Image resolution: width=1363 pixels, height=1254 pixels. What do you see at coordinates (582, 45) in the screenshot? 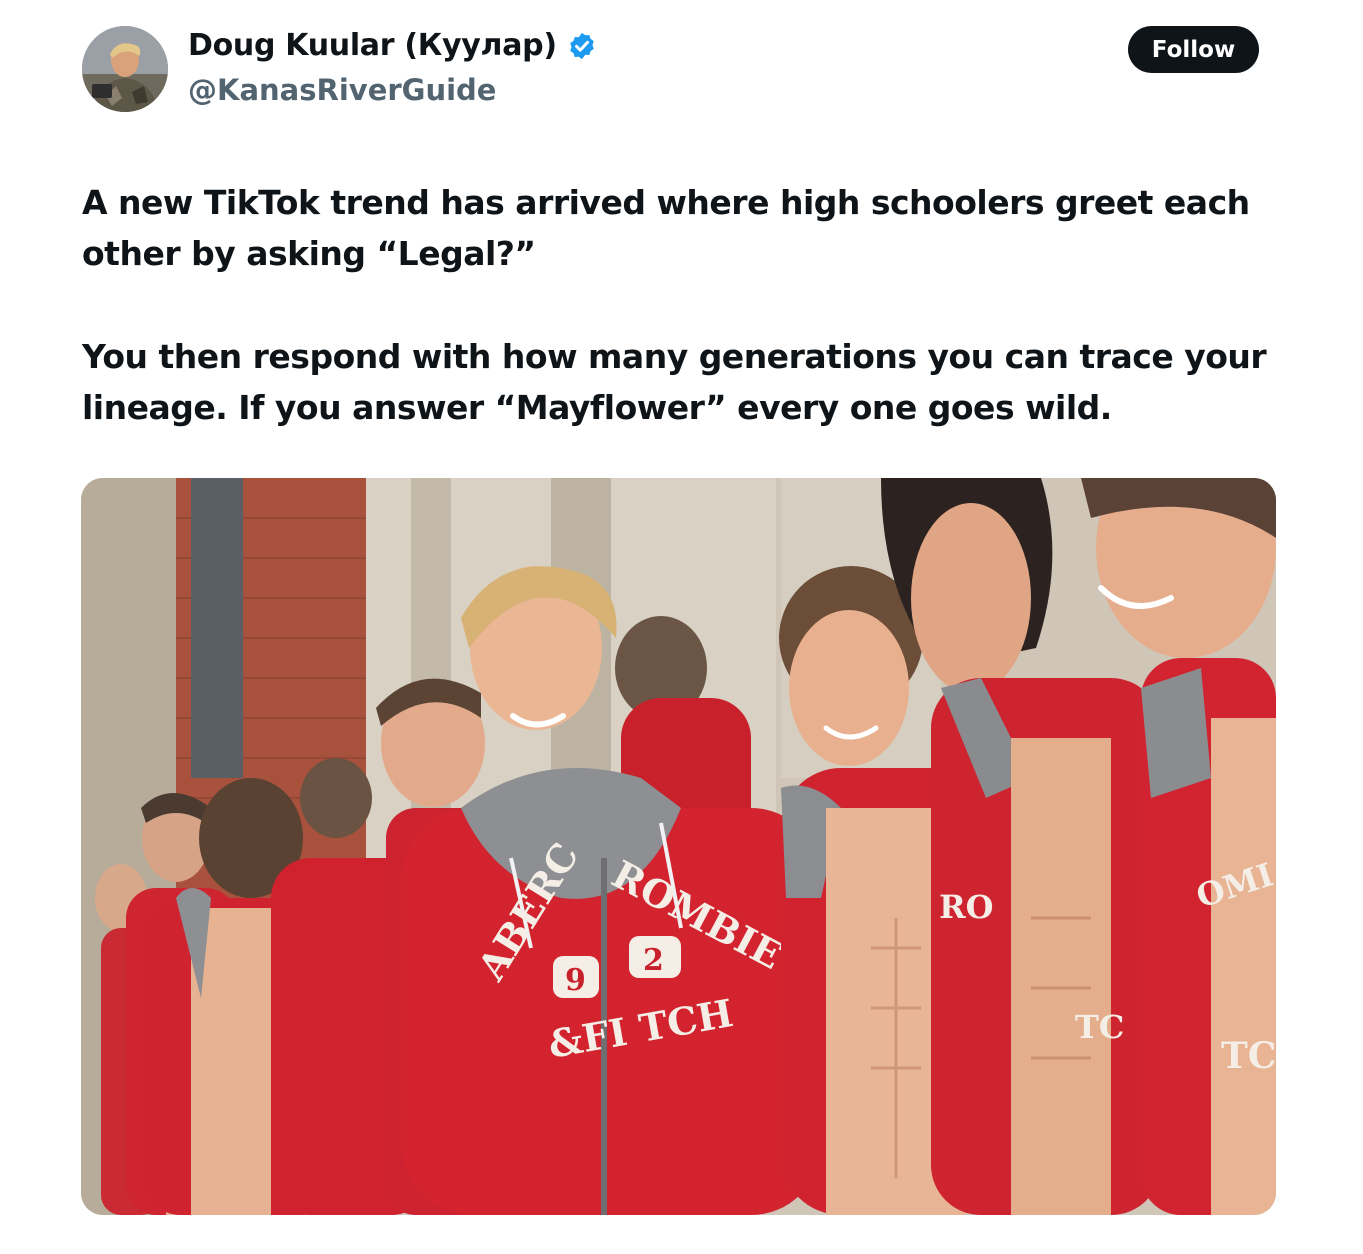
I see `verified-badge-icon` at bounding box center [582, 45].